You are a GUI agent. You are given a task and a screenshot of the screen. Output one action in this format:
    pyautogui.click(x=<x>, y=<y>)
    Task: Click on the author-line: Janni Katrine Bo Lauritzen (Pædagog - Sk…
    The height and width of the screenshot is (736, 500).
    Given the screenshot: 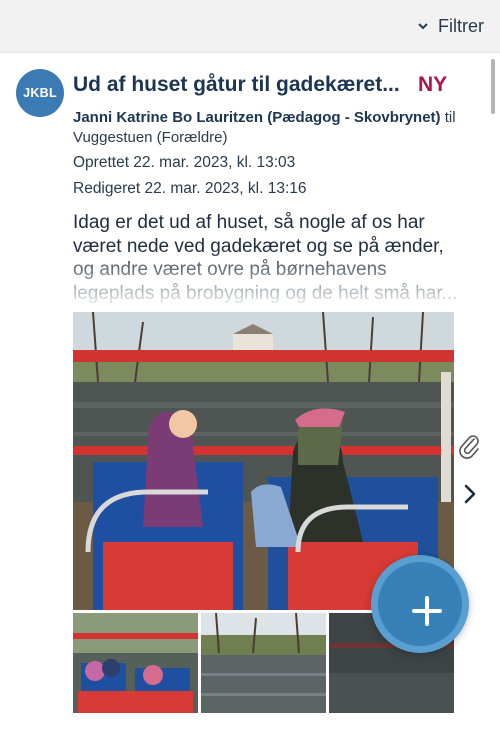 What is the action you would take?
    pyautogui.click(x=268, y=128)
    